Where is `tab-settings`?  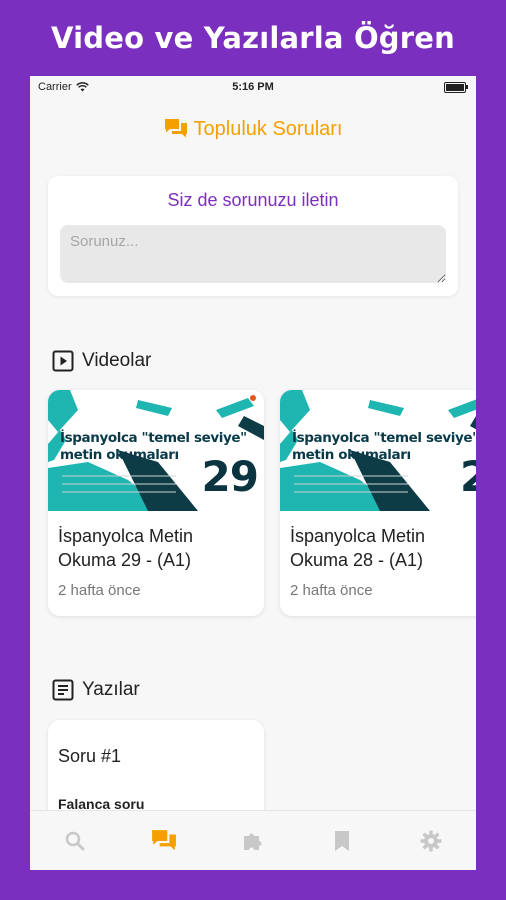
tab-settings is located at coordinates (431, 841).